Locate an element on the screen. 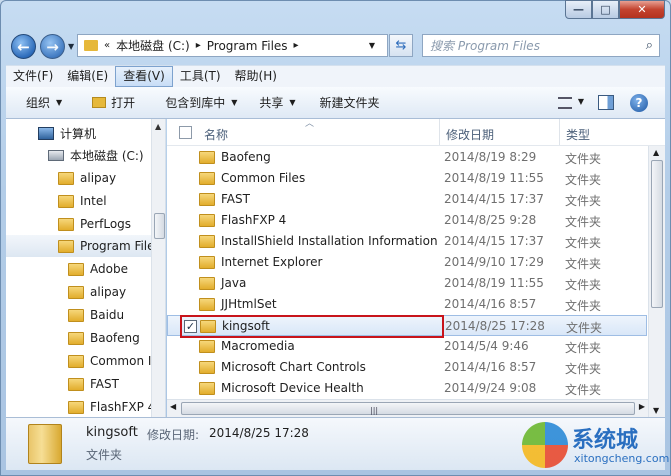 The width and height of the screenshot is (671, 476). address-bar: « 本地磁盘 (C:) ▸ Program Files ▸ ▼ is located at coordinates (232, 45).